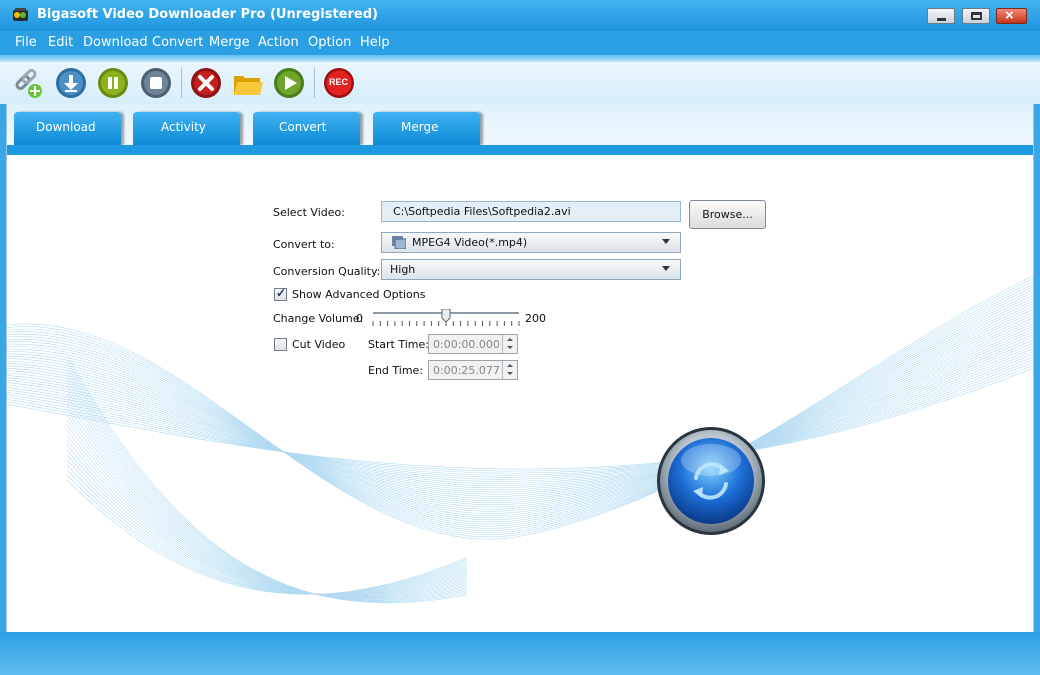 The width and height of the screenshot is (1040, 675). Describe the element at coordinates (26, 42) in the screenshot. I see `menu-file: File` at that location.